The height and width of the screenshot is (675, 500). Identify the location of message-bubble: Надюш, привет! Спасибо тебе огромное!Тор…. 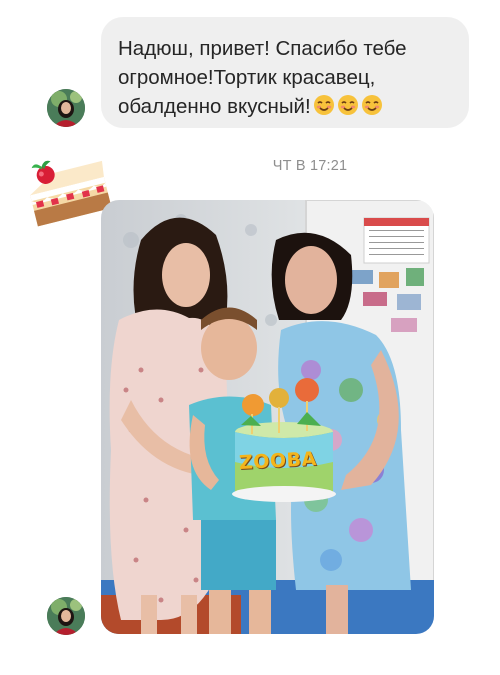
(285, 72).